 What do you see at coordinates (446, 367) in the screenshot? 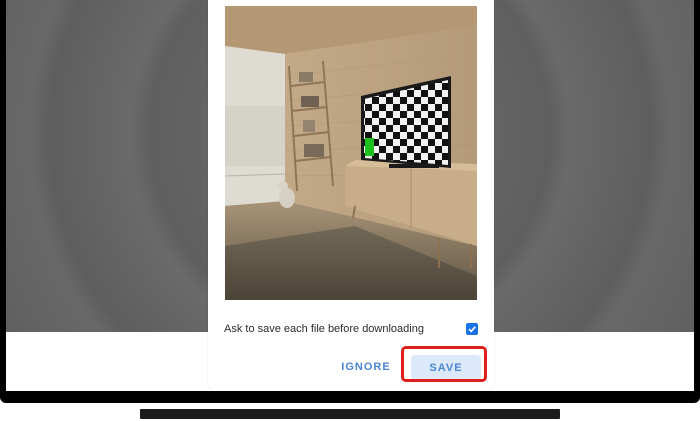
I see `save-button: SAVE` at bounding box center [446, 367].